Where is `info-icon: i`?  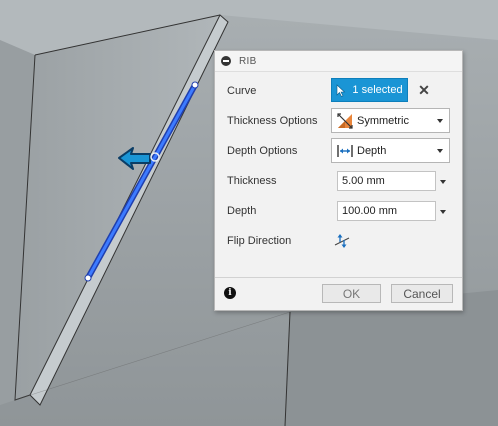
info-icon: i is located at coordinates (230, 293).